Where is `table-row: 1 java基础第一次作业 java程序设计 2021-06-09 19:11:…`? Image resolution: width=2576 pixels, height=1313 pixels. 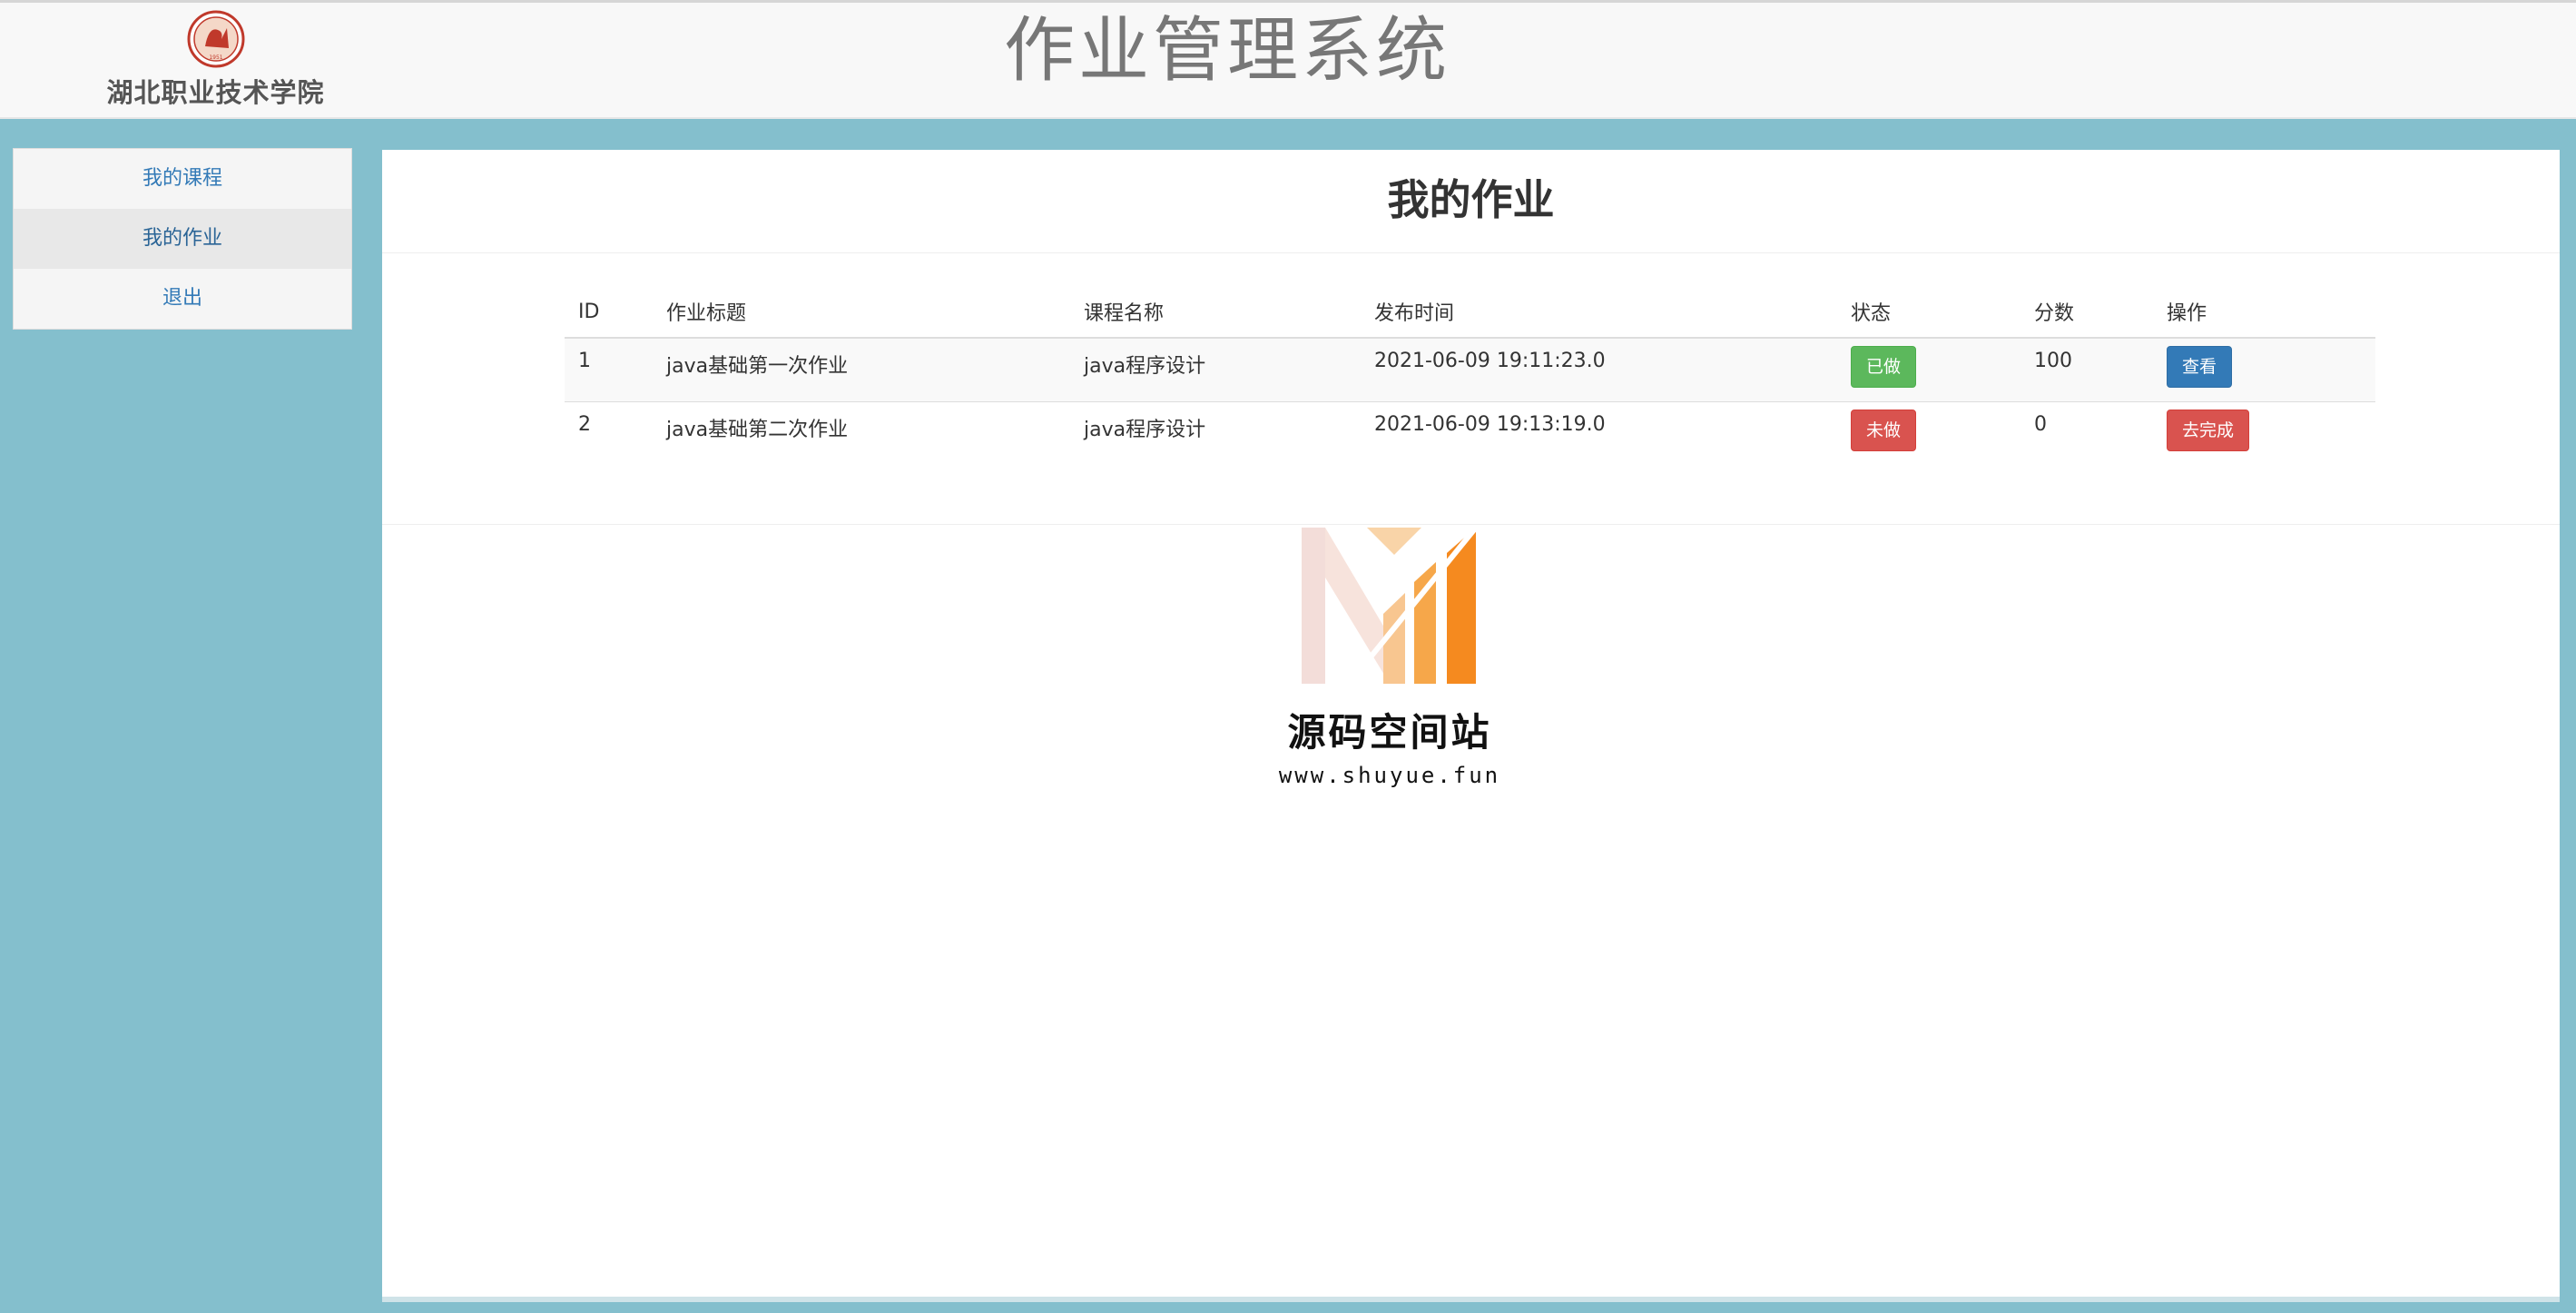
table-row: 1 java基础第一次作业 java程序设计 2021-06-09 19:11:… is located at coordinates (1470, 369).